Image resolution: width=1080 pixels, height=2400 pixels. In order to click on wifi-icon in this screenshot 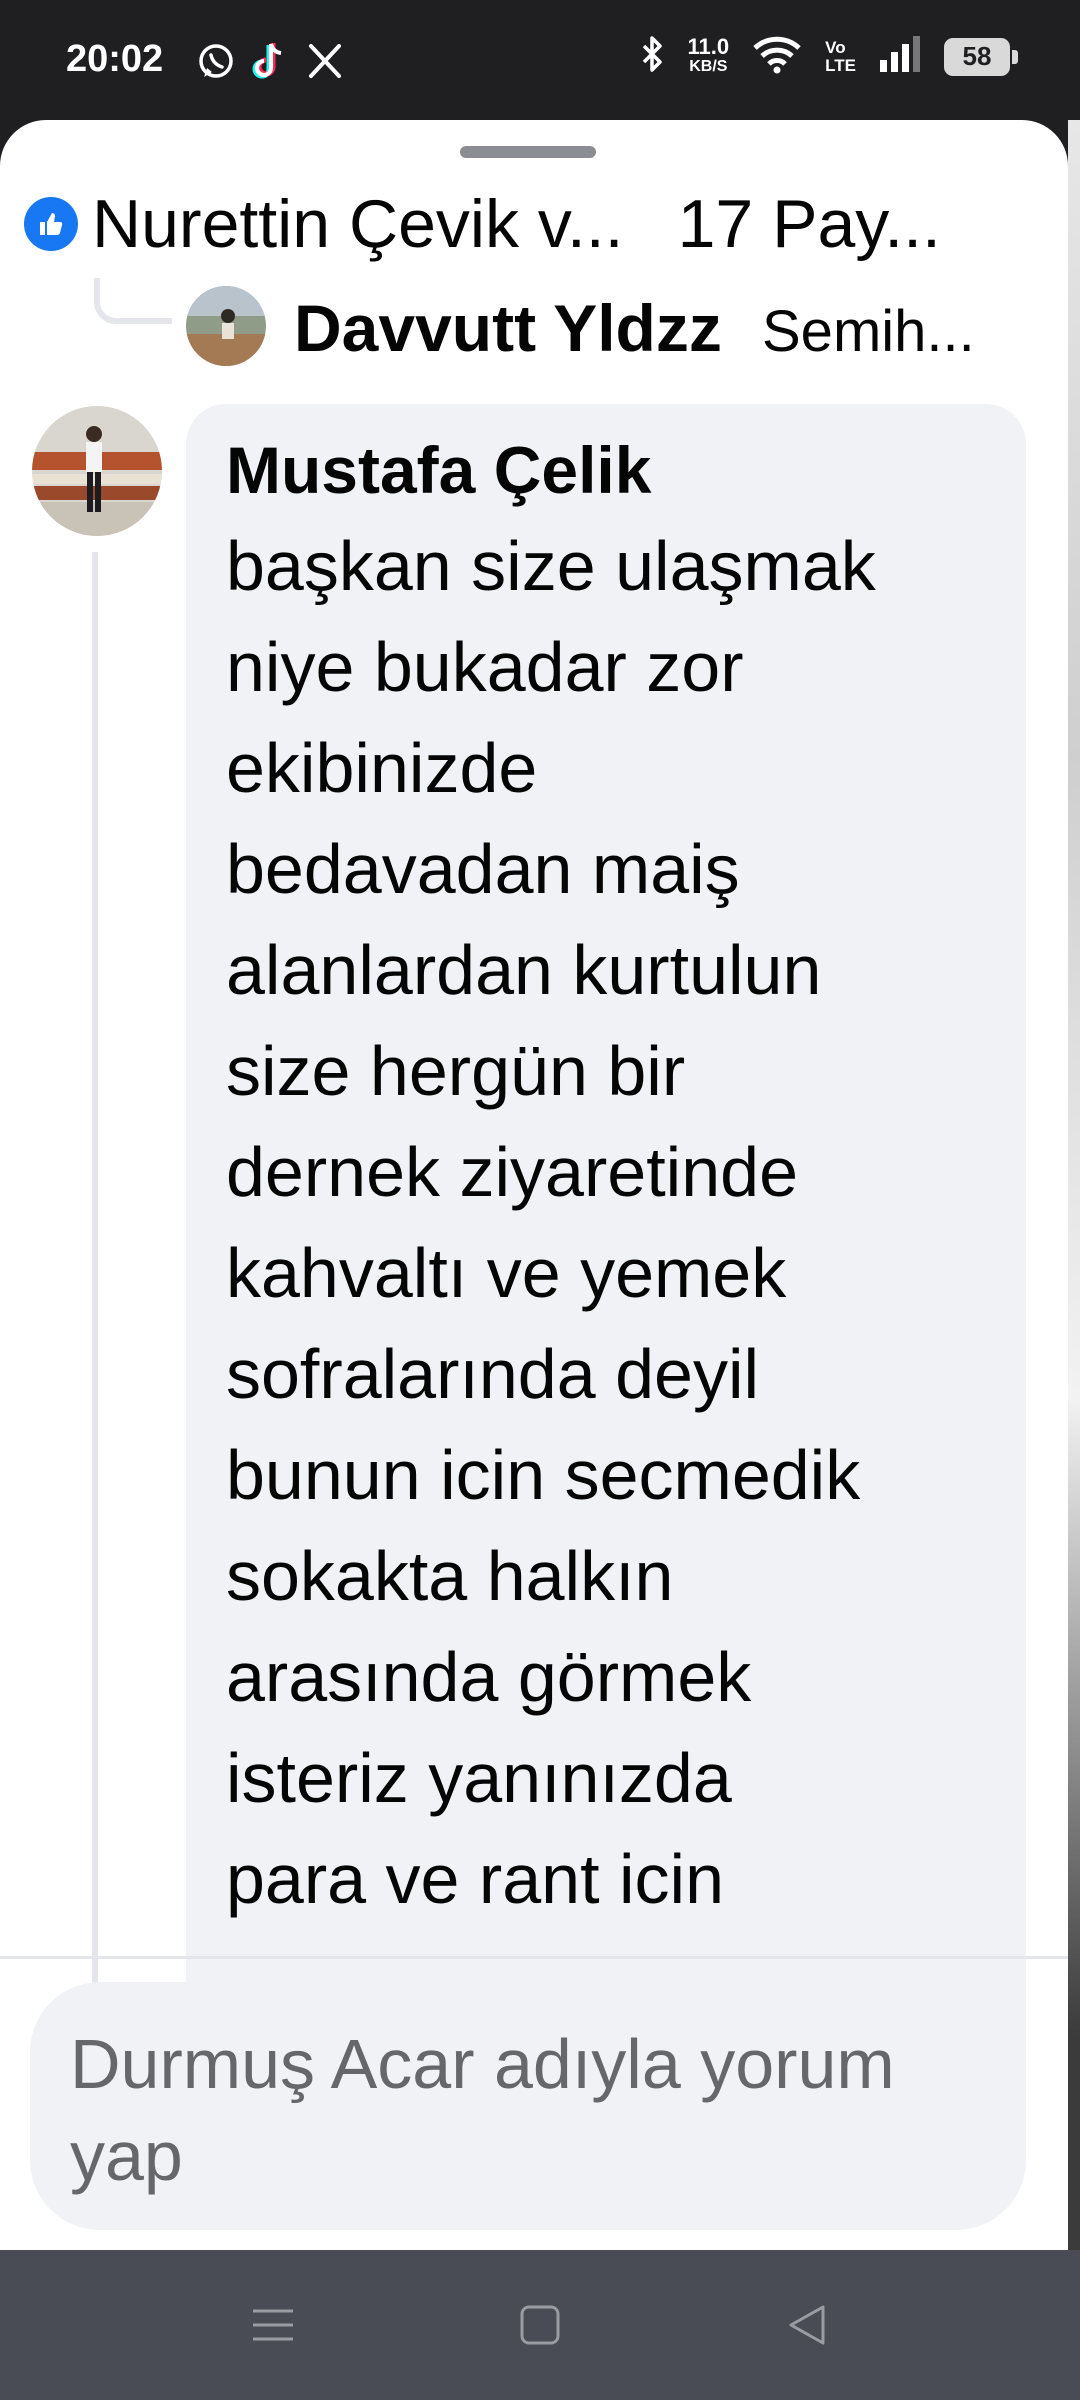, I will do `click(777, 56)`.